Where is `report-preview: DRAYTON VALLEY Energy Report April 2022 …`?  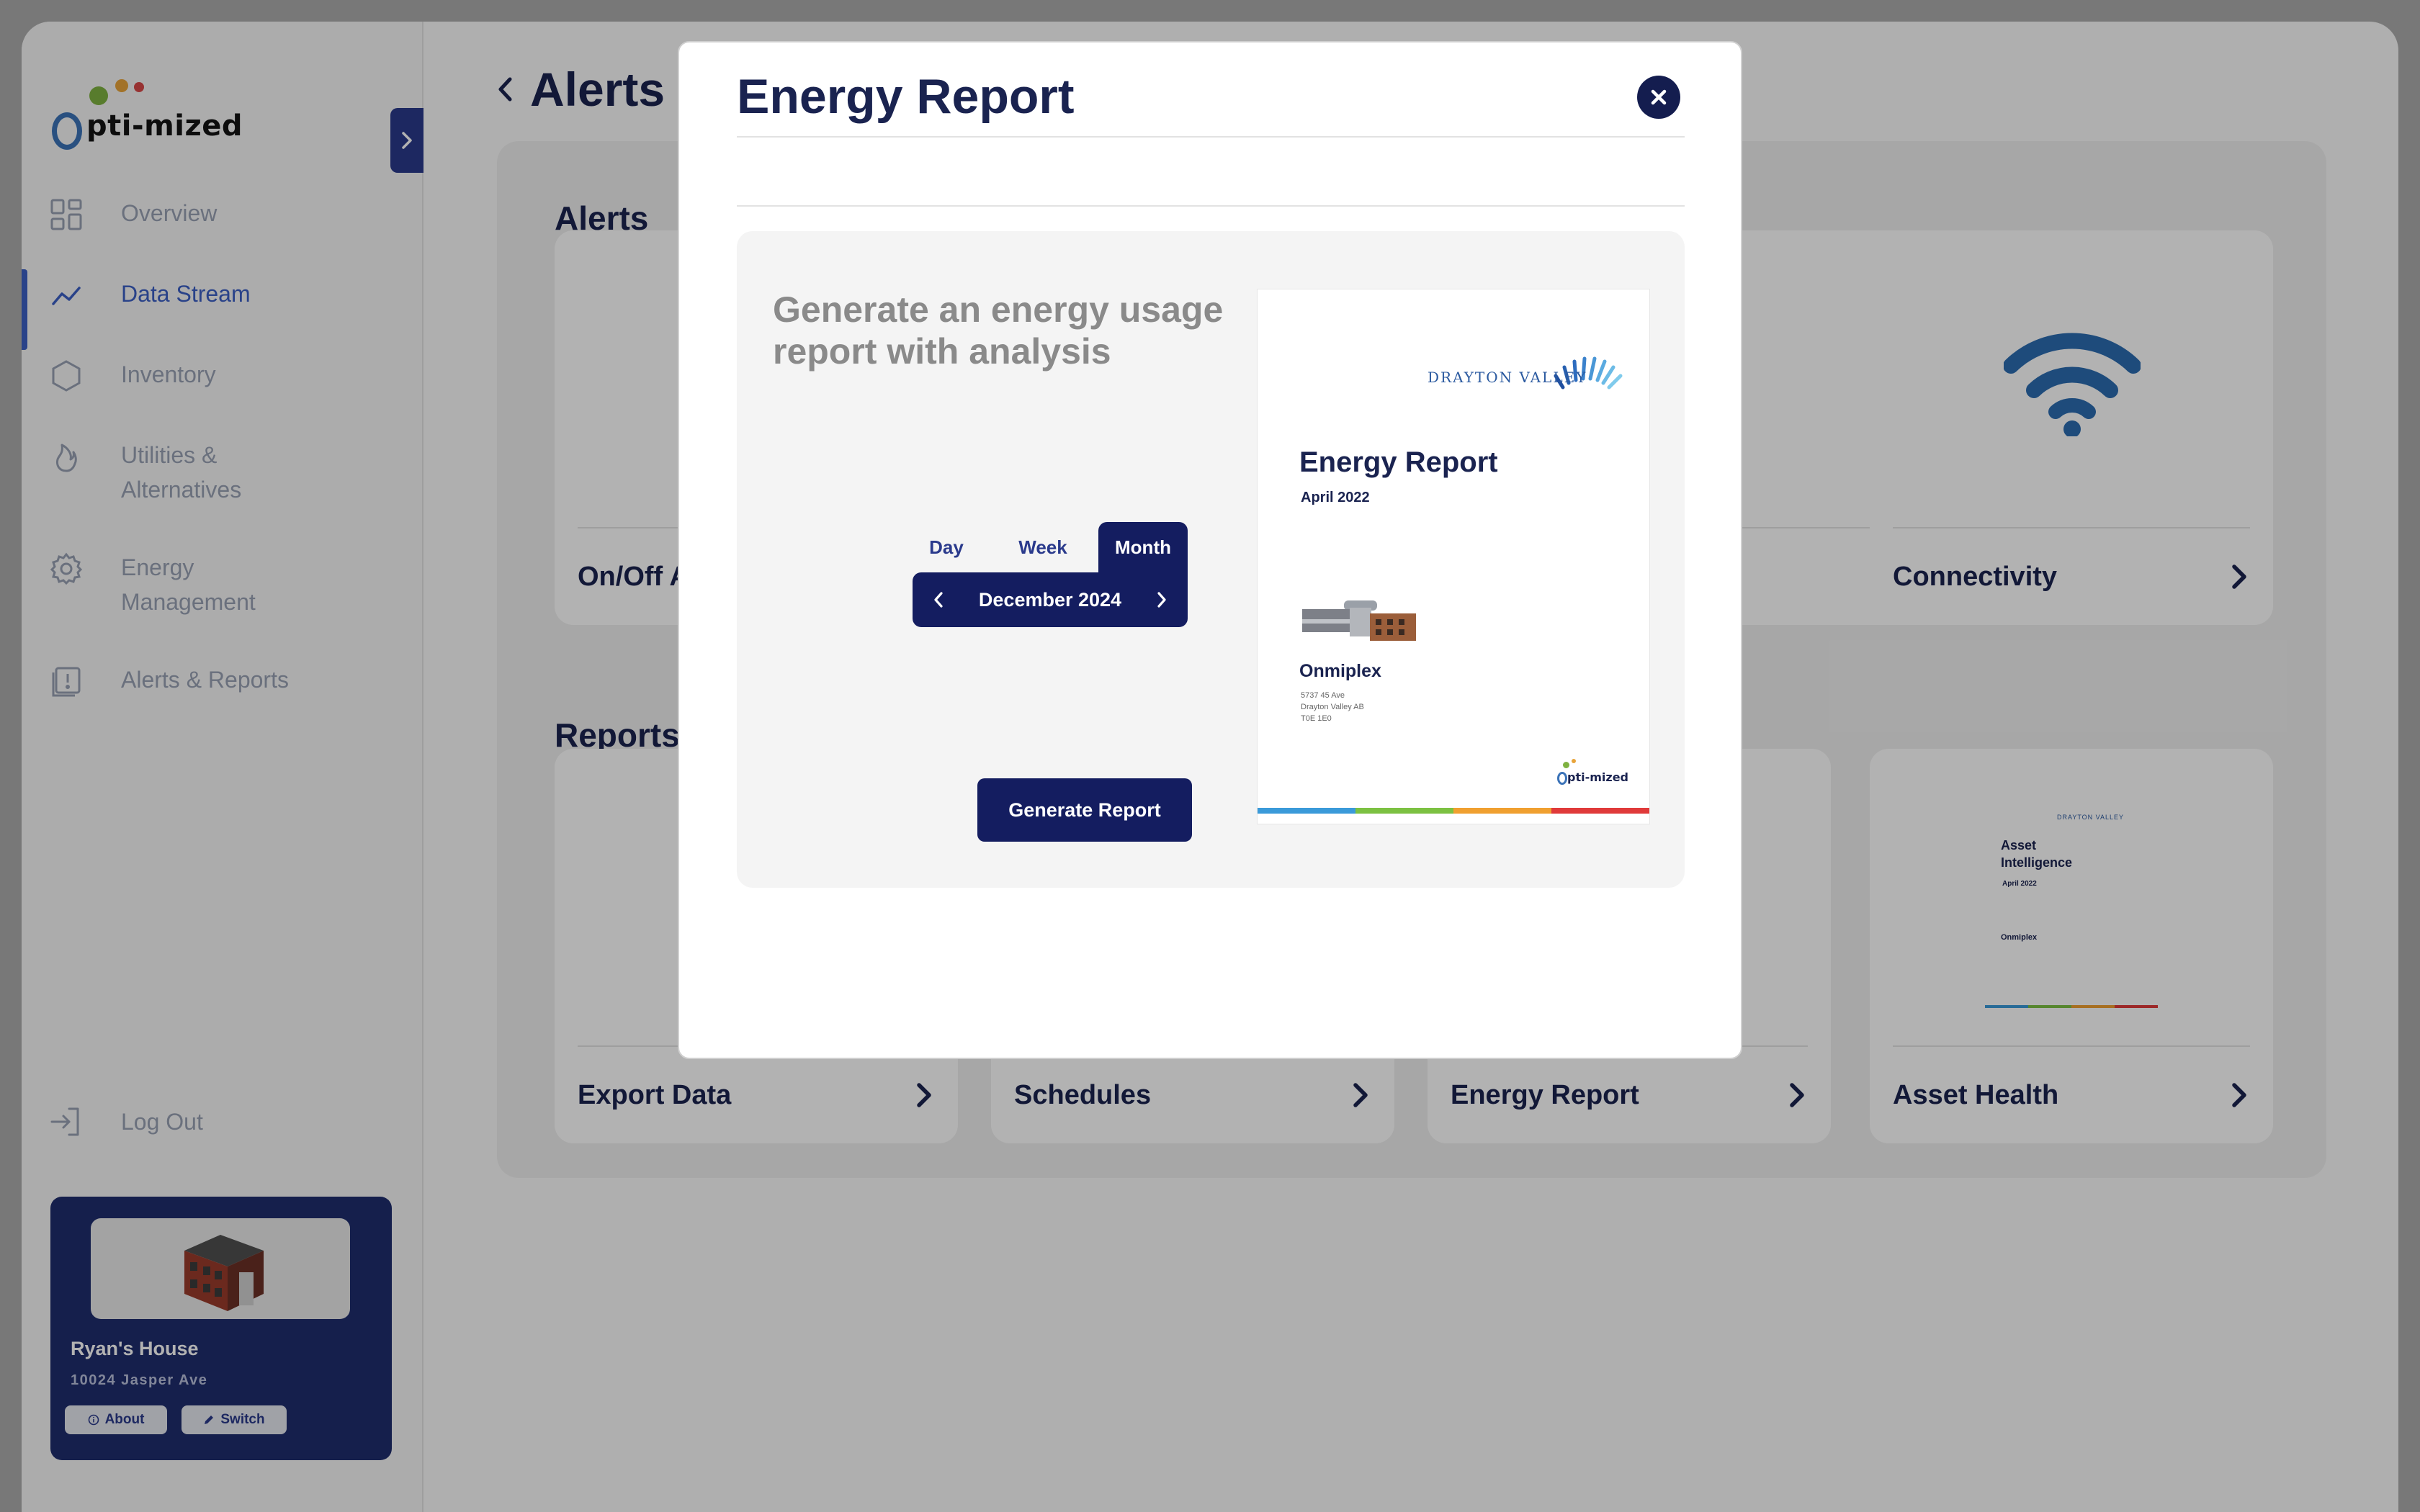 report-preview: DRAYTON VALLEY Energy Report April 2022 … is located at coordinates (1453, 556).